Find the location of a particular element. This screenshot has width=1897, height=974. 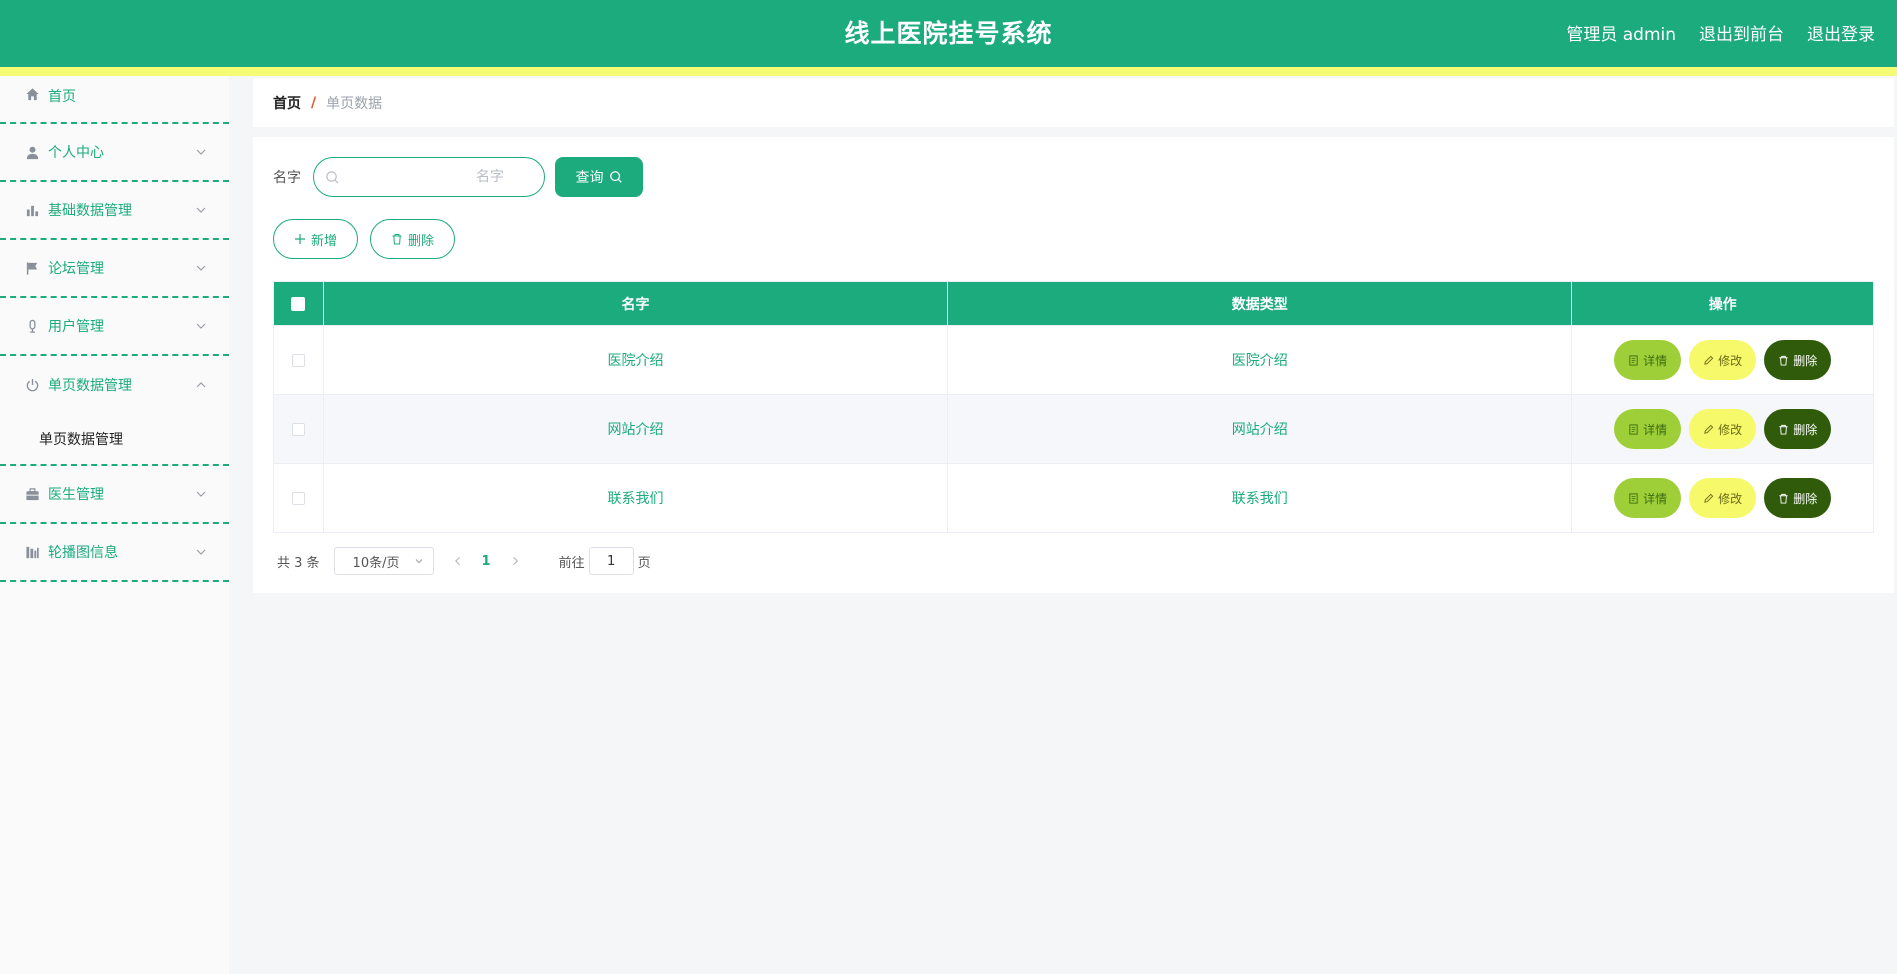

column-header-name: 名字 is located at coordinates (636, 303).